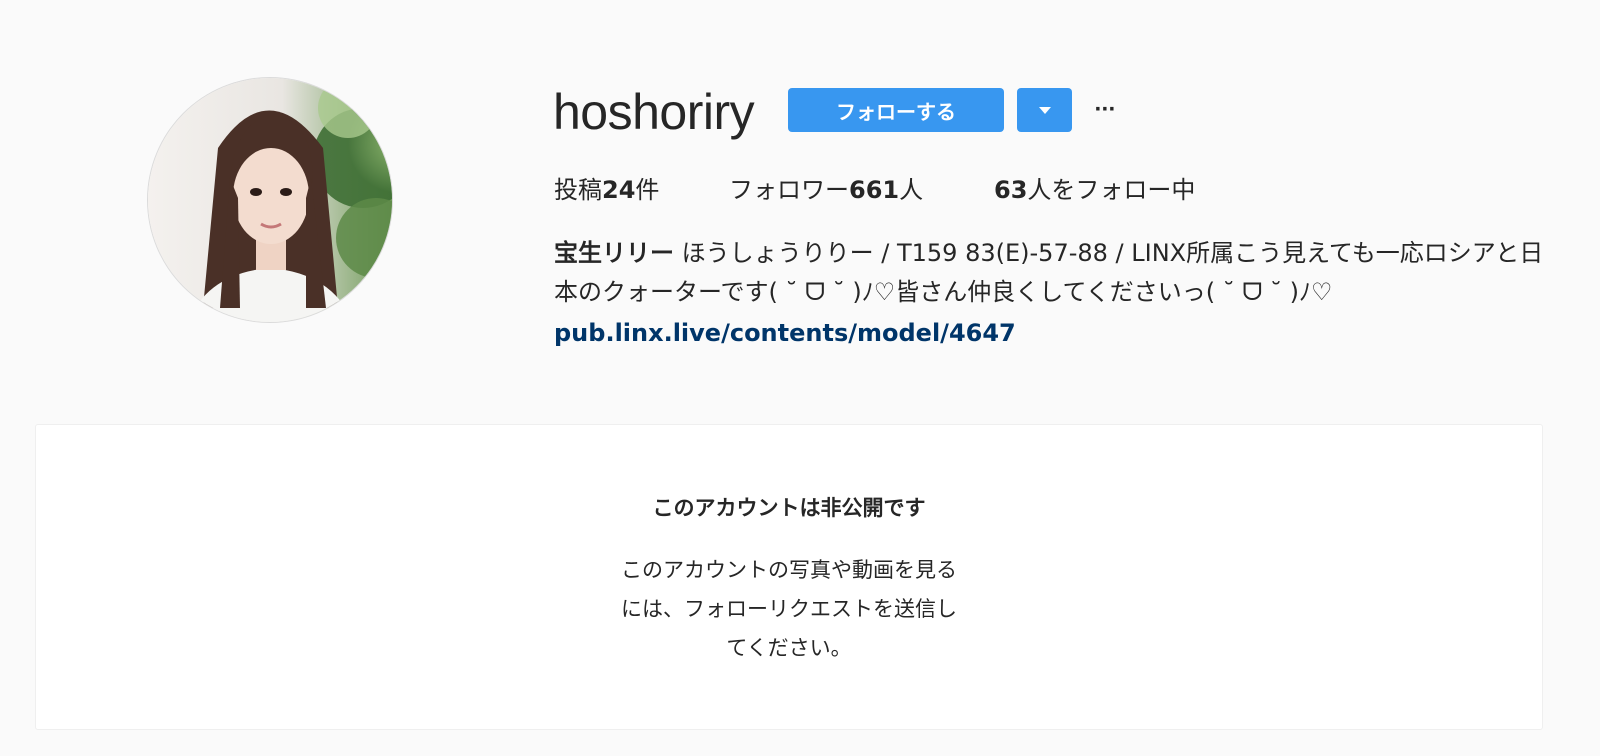 The width and height of the screenshot is (1600, 756). What do you see at coordinates (578, 190) in the screenshot?
I see `posts-prefix: 投稿` at bounding box center [578, 190].